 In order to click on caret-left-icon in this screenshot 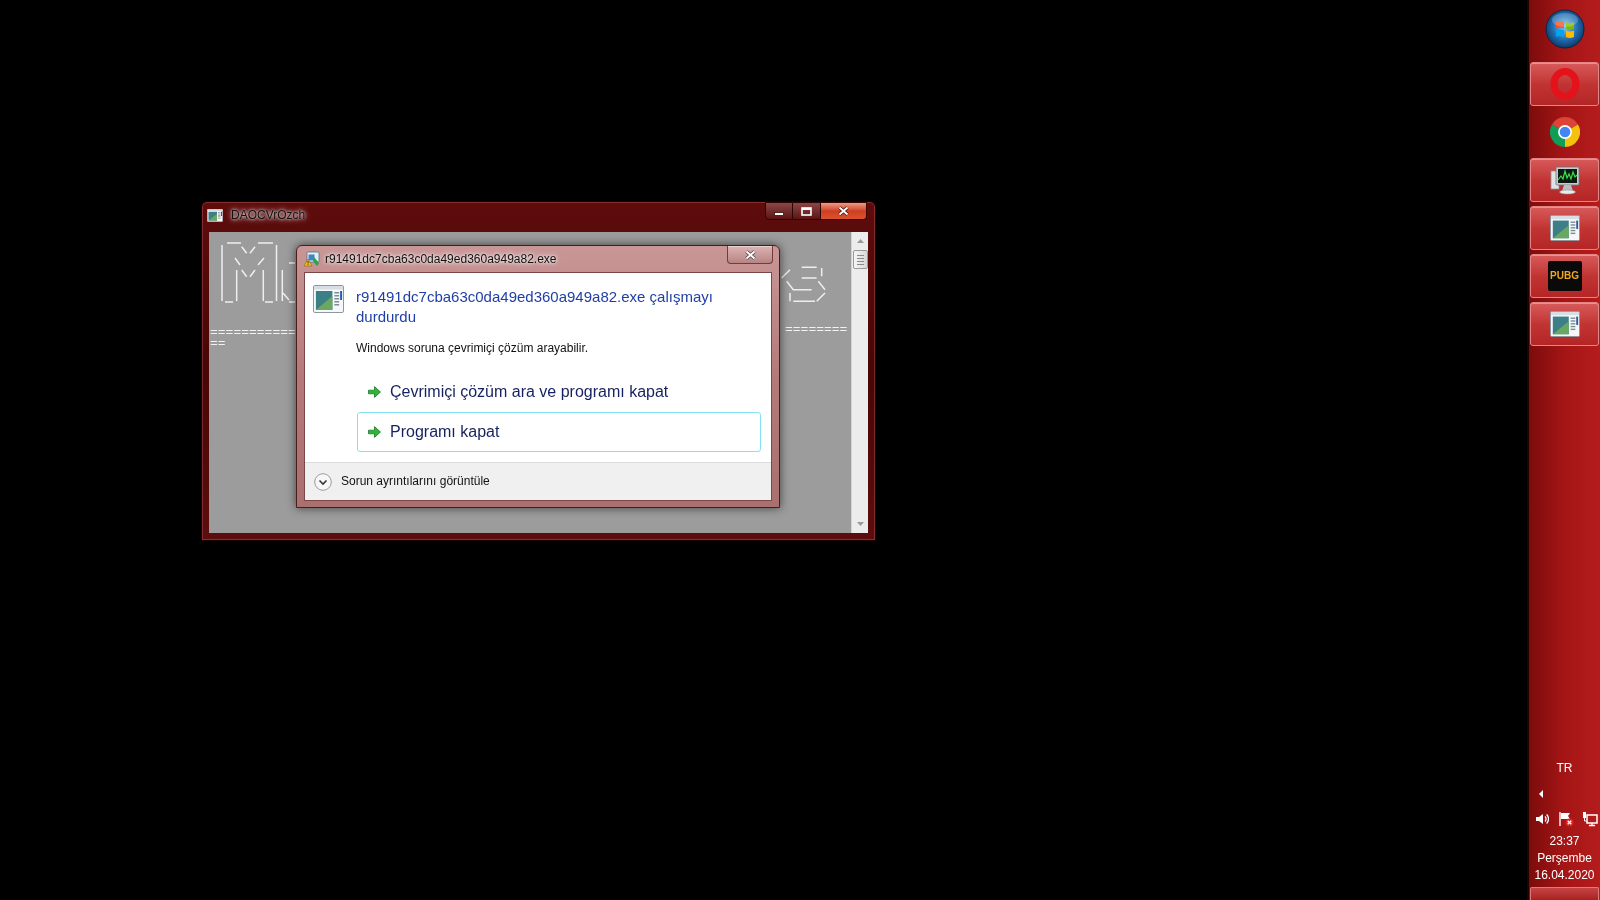, I will do `click(1541, 794)`.